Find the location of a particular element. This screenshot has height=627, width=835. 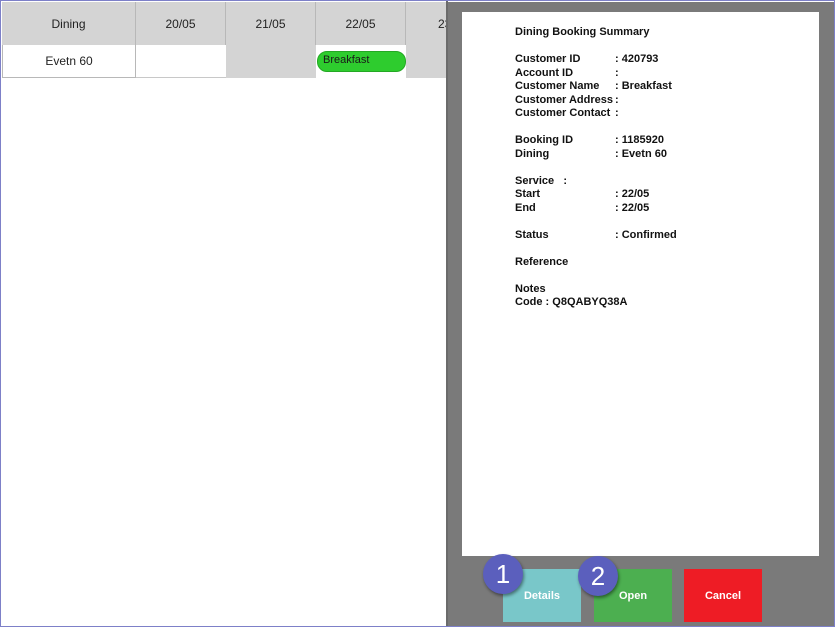

field-label: Status is located at coordinates (532, 234).